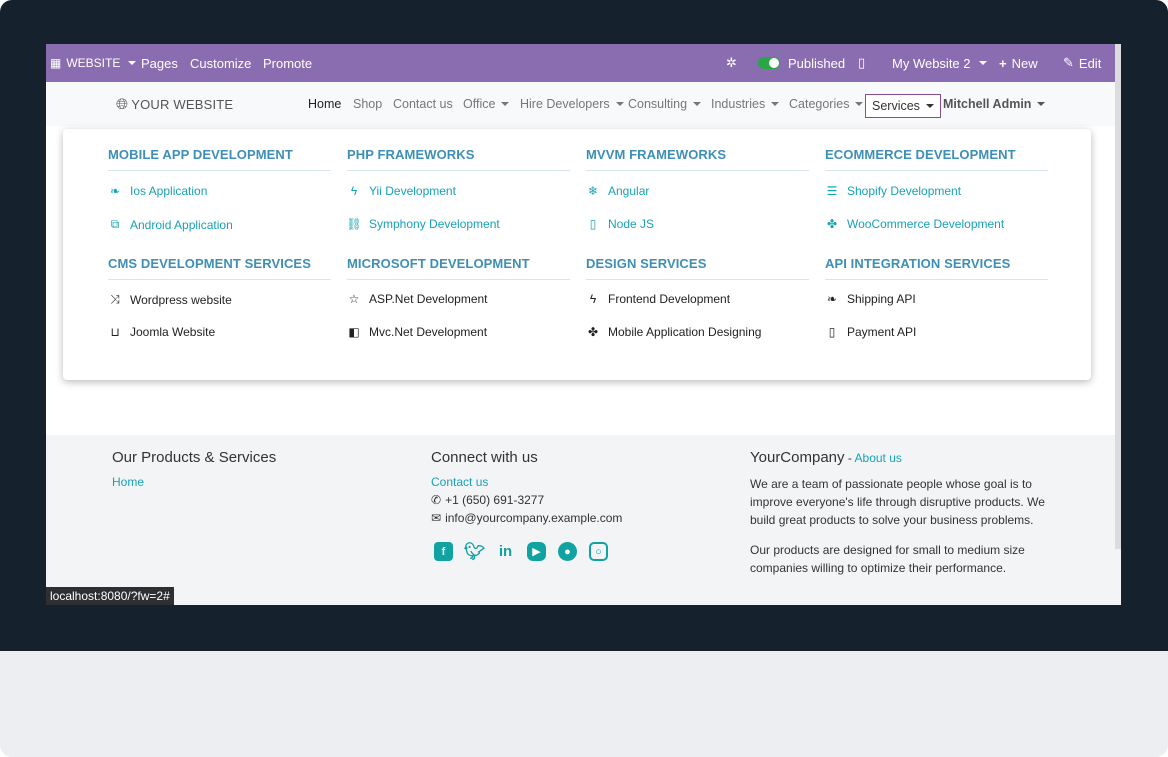  I want to click on menu-item: ❧ Shipping API, so click(870, 299).